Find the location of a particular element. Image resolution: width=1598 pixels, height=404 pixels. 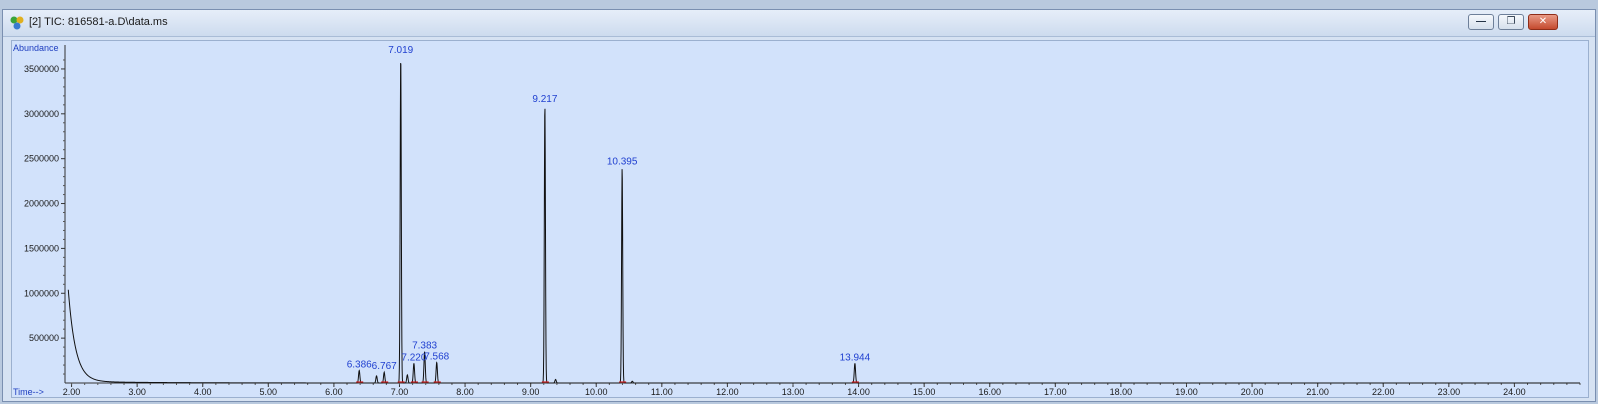

y-axis-title: Abundance is located at coordinates (36, 48).